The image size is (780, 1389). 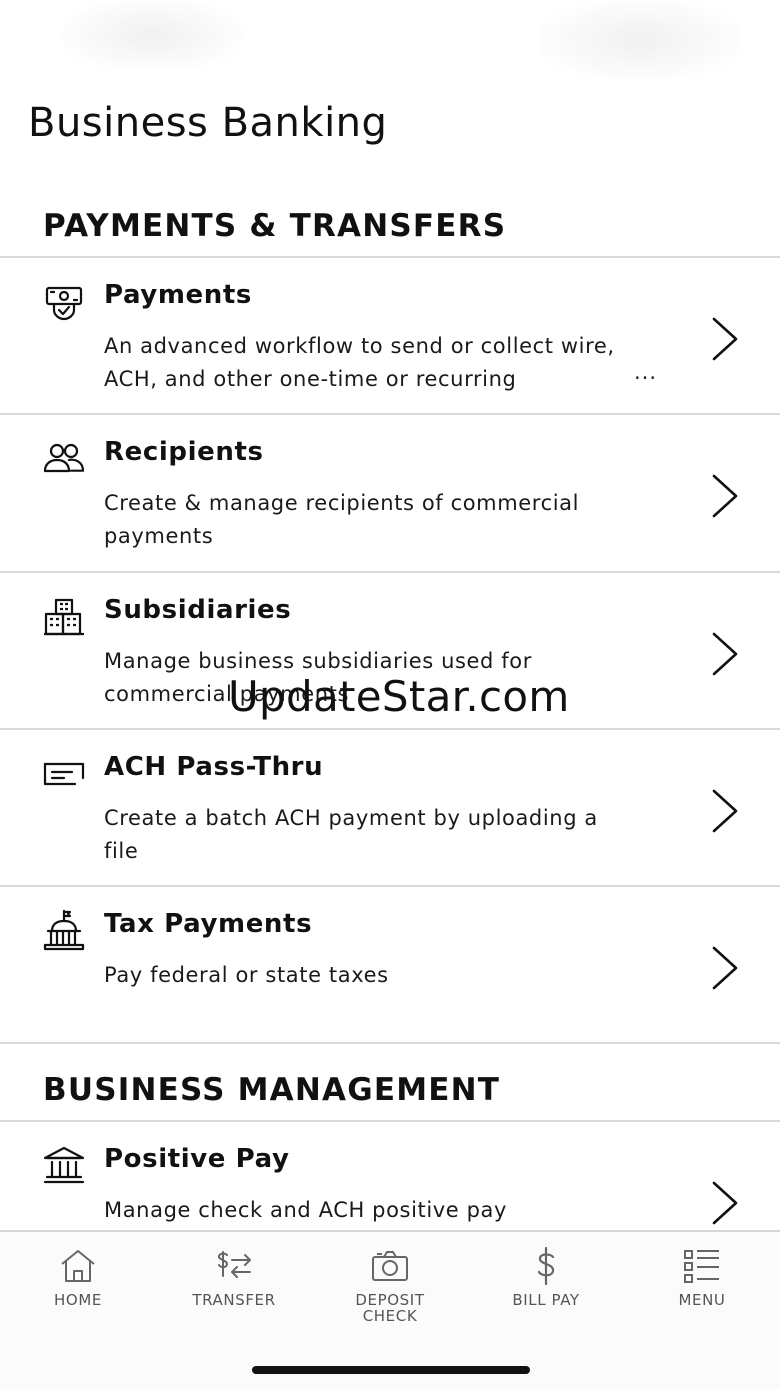 What do you see at coordinates (234, 1300) in the screenshot?
I see `tab-label: TRANSFER` at bounding box center [234, 1300].